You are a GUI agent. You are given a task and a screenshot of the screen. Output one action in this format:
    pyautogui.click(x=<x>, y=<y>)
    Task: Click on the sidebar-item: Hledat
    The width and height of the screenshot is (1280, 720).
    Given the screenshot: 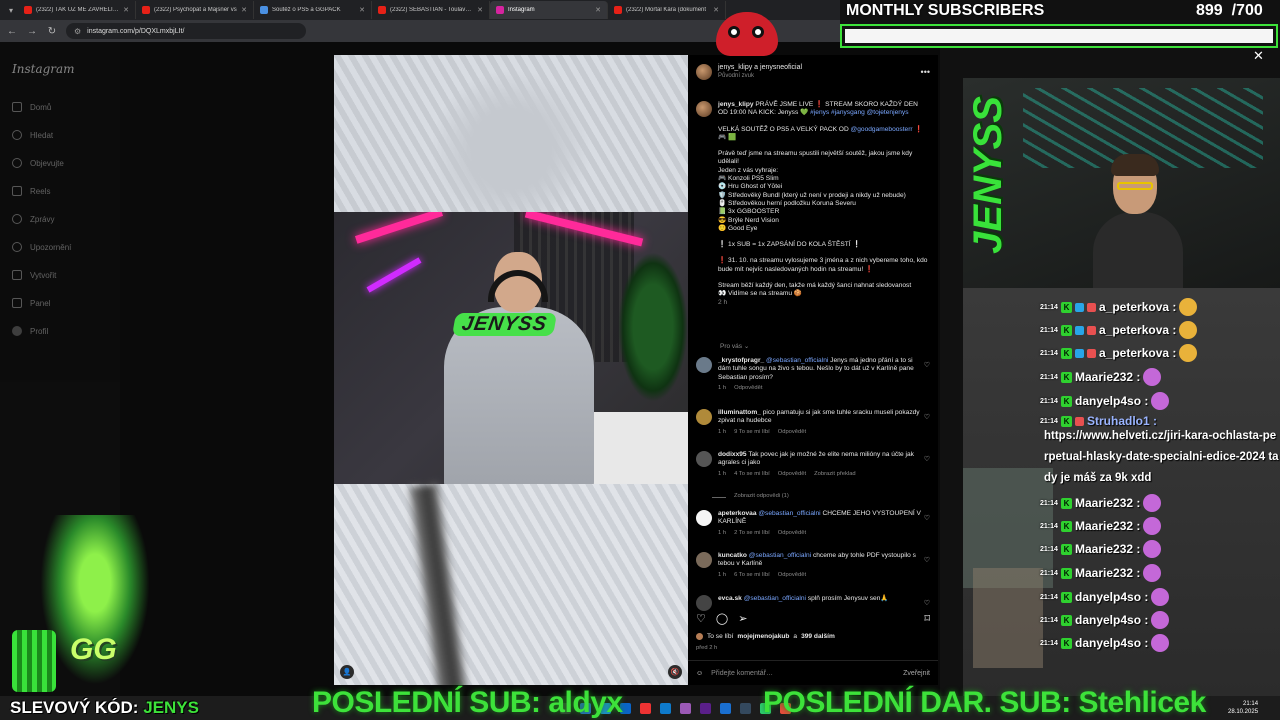 What is the action you would take?
    pyautogui.click(x=32, y=135)
    